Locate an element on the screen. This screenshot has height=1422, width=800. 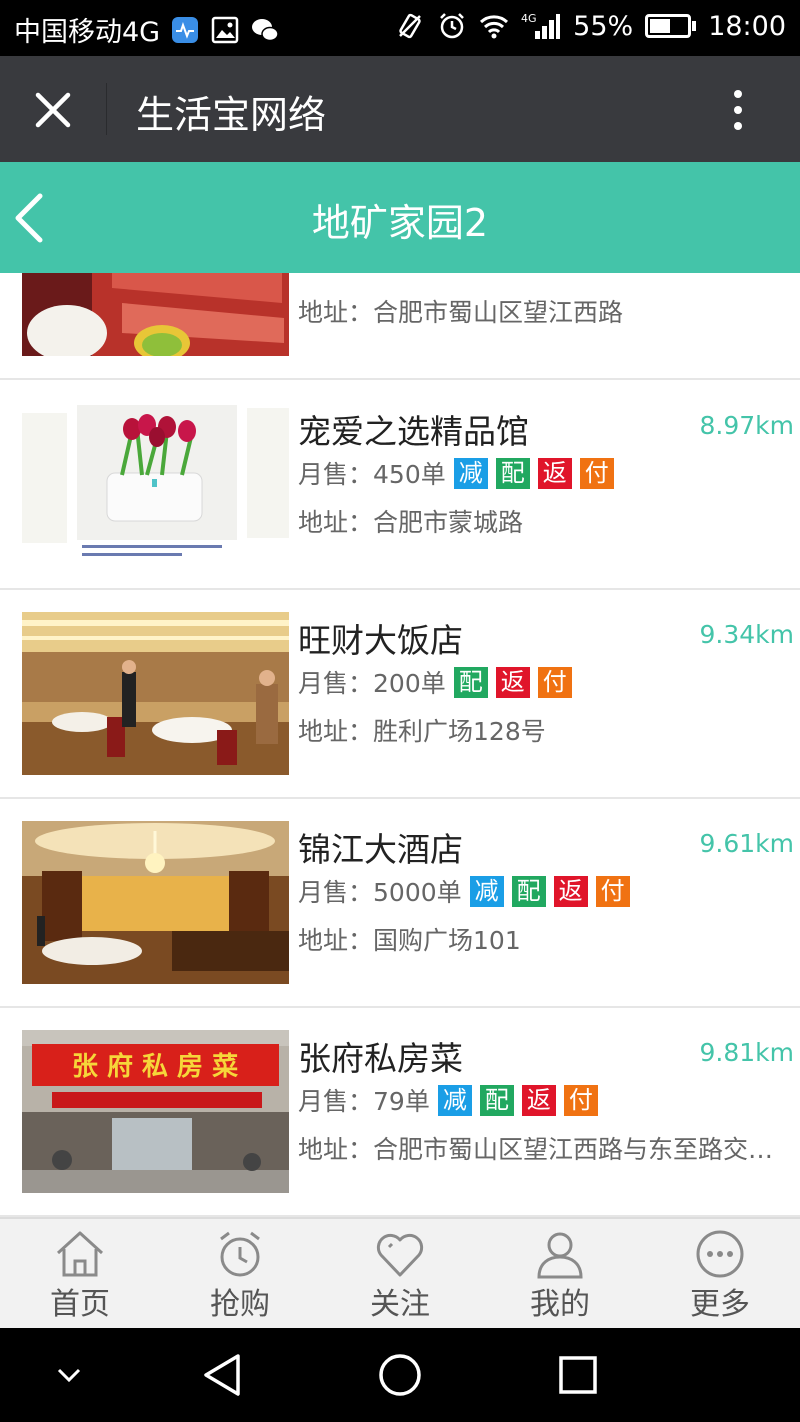
store-sales: 月售：200单 配 返 付 is located at coordinates (435, 682).